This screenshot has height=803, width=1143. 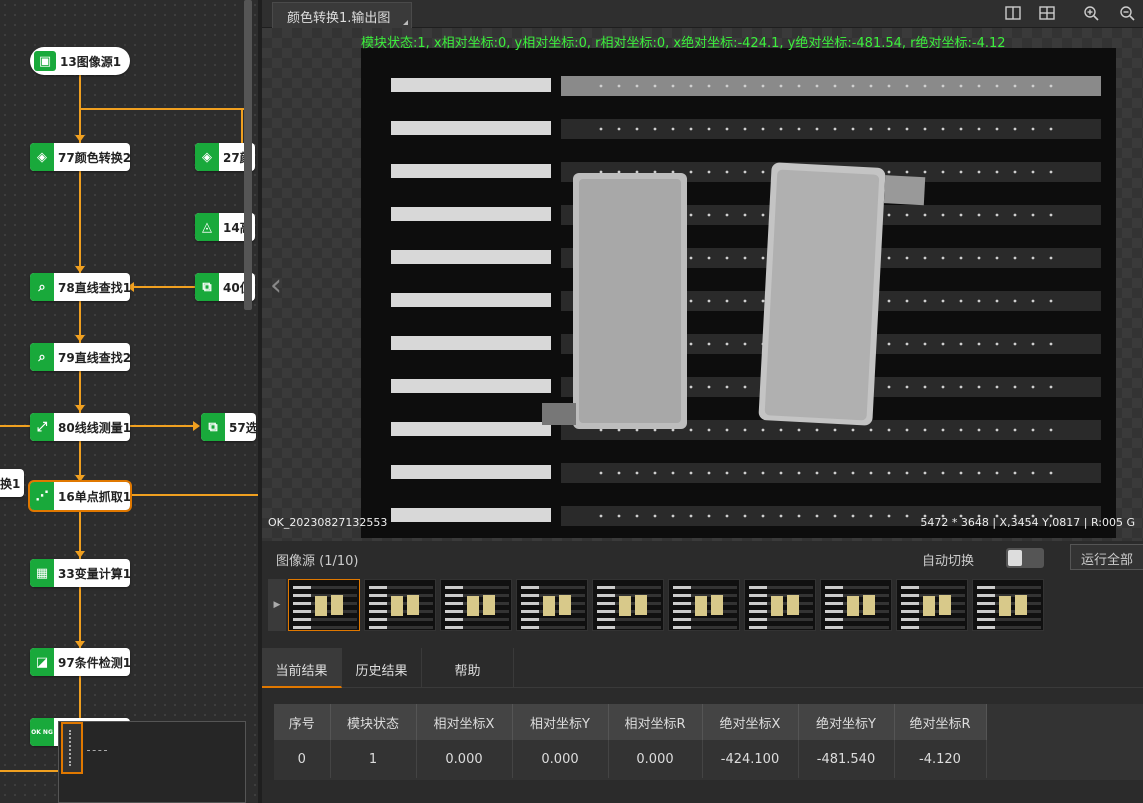 I want to click on flow-node-line-find-2: ⌕ 79直线查找2, so click(x=80, y=357).